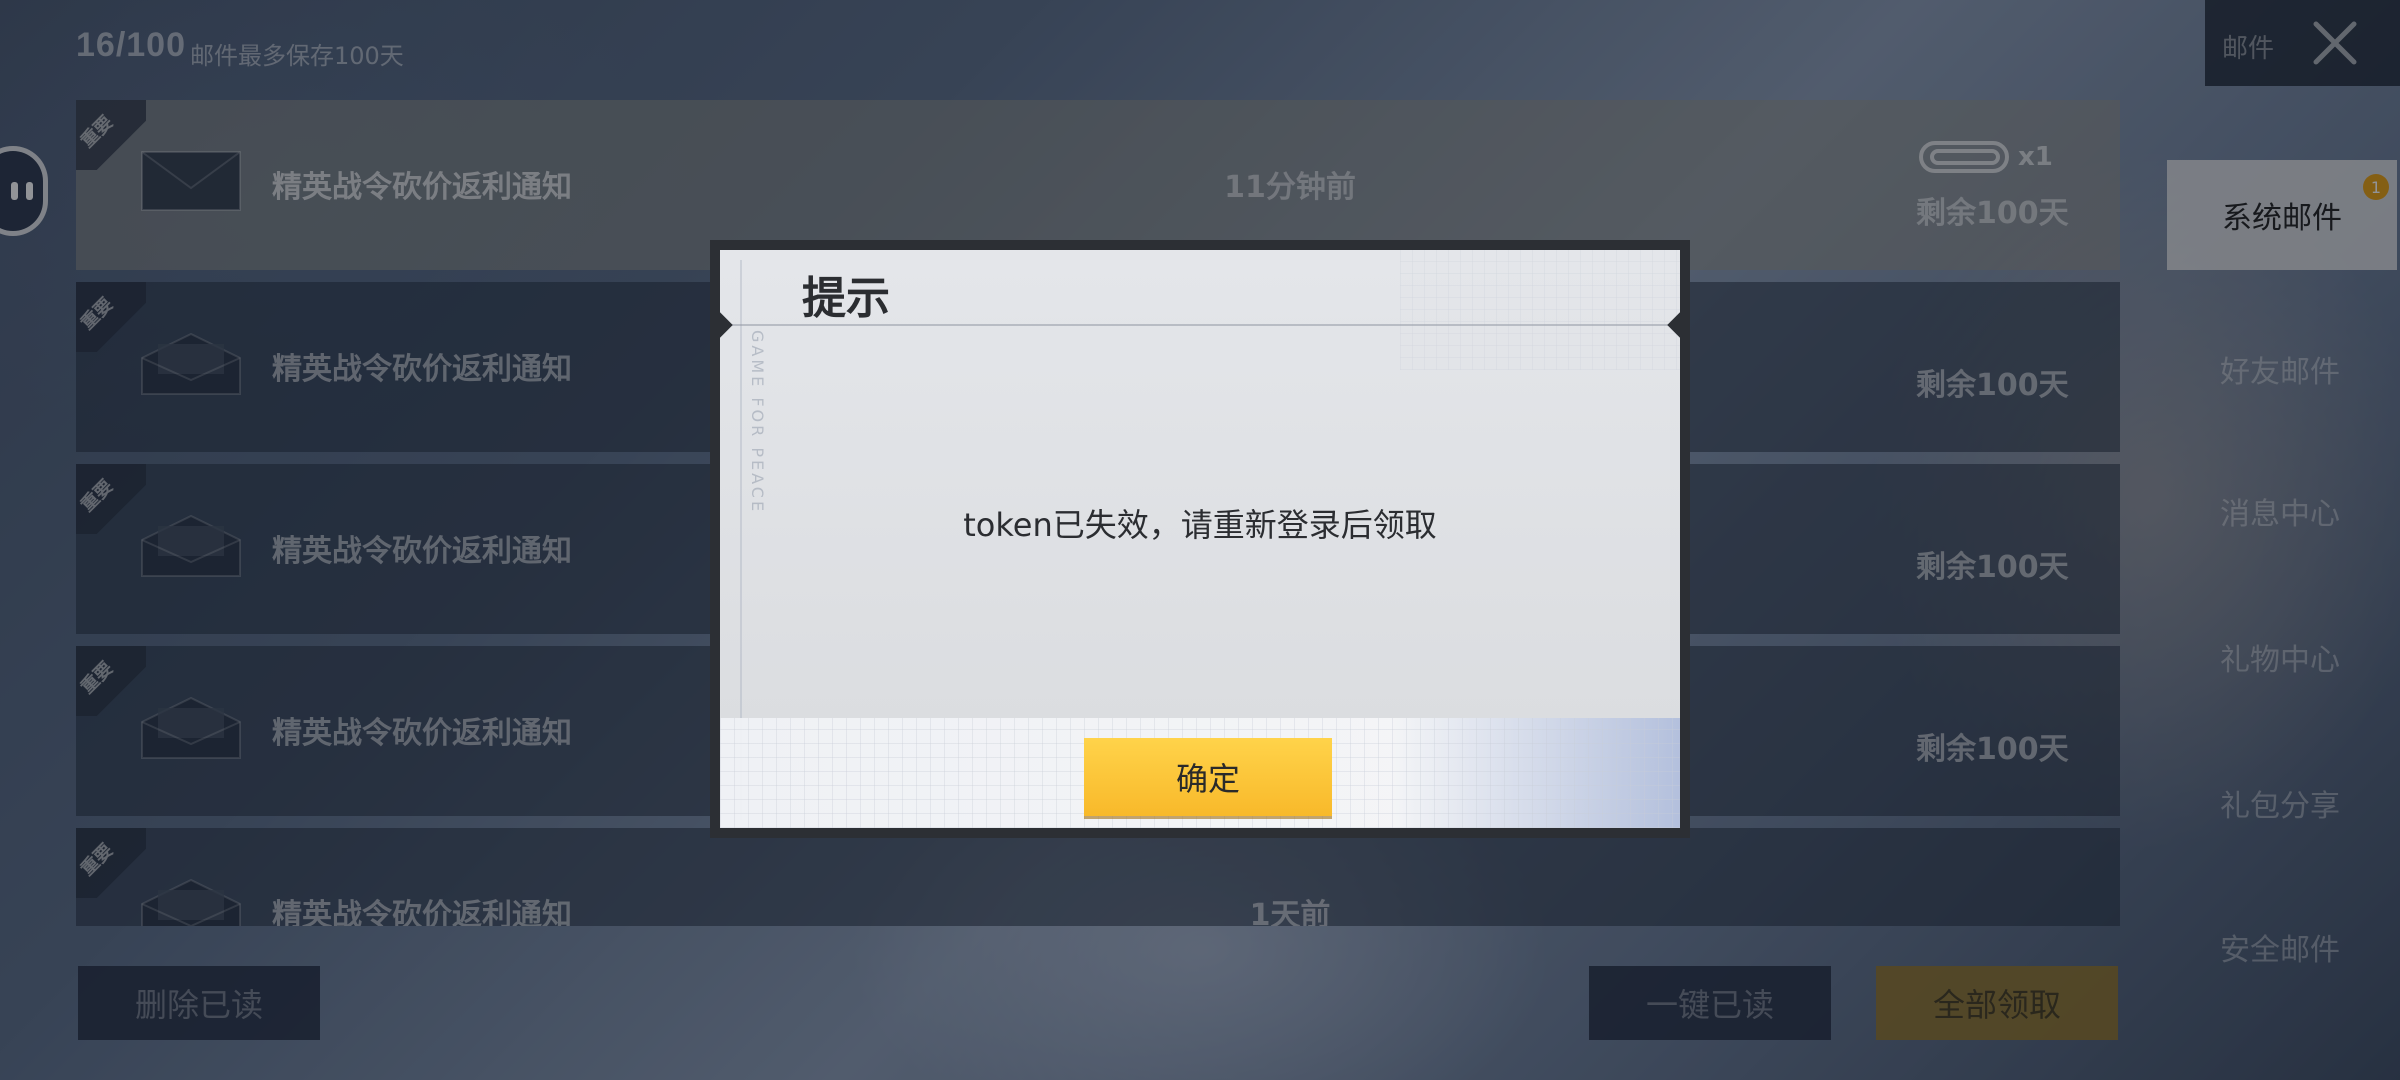 The height and width of the screenshot is (1080, 2400). I want to click on title-divider, so click(1200, 325).